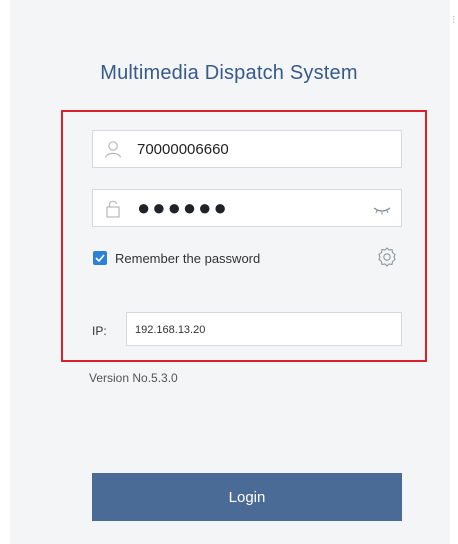 The image size is (458, 544). I want to click on eye-closed-icon, so click(382, 210).